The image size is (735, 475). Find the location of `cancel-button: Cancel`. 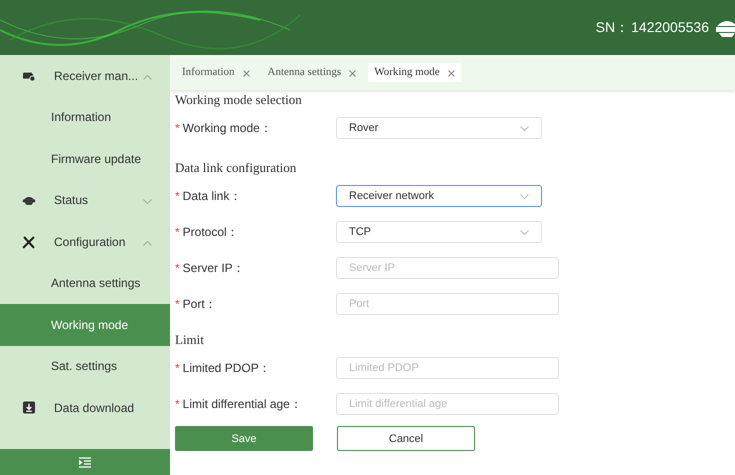

cancel-button: Cancel is located at coordinates (406, 438).